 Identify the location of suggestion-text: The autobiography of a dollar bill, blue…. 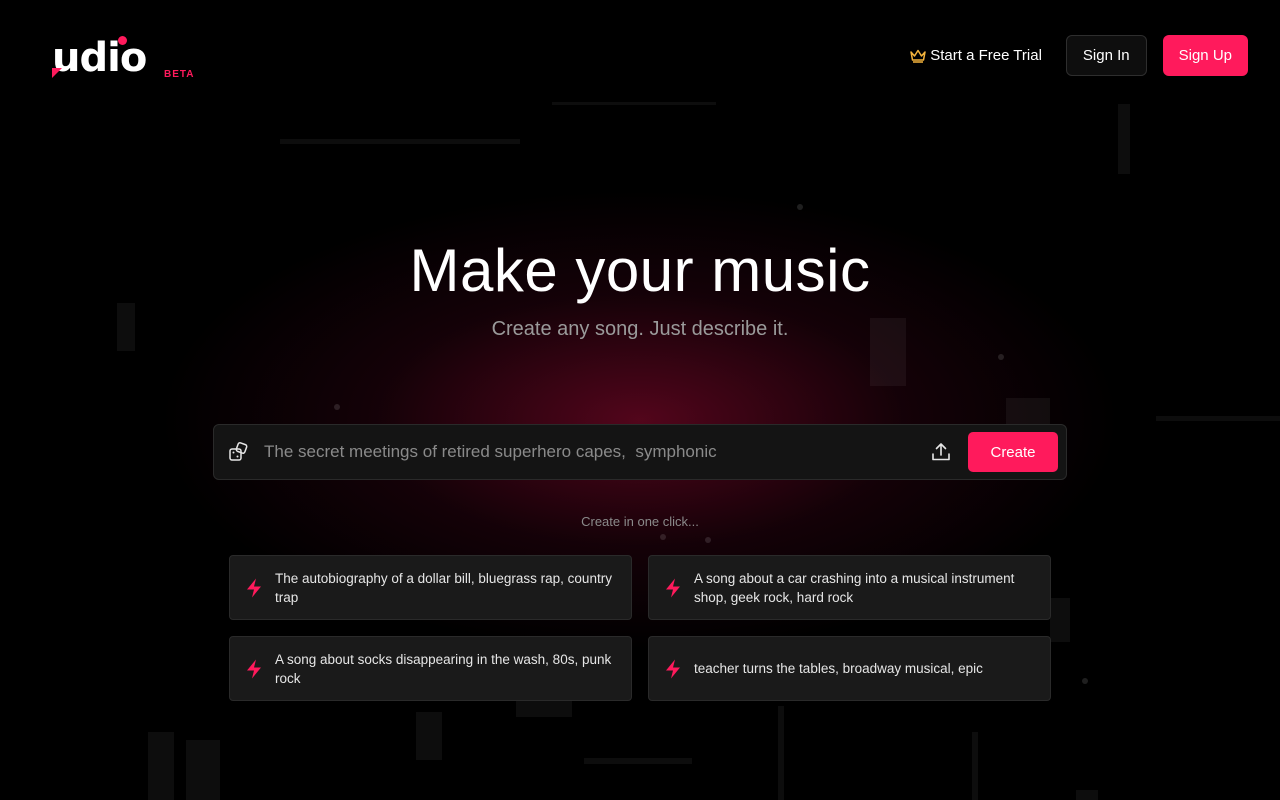
(443, 587).